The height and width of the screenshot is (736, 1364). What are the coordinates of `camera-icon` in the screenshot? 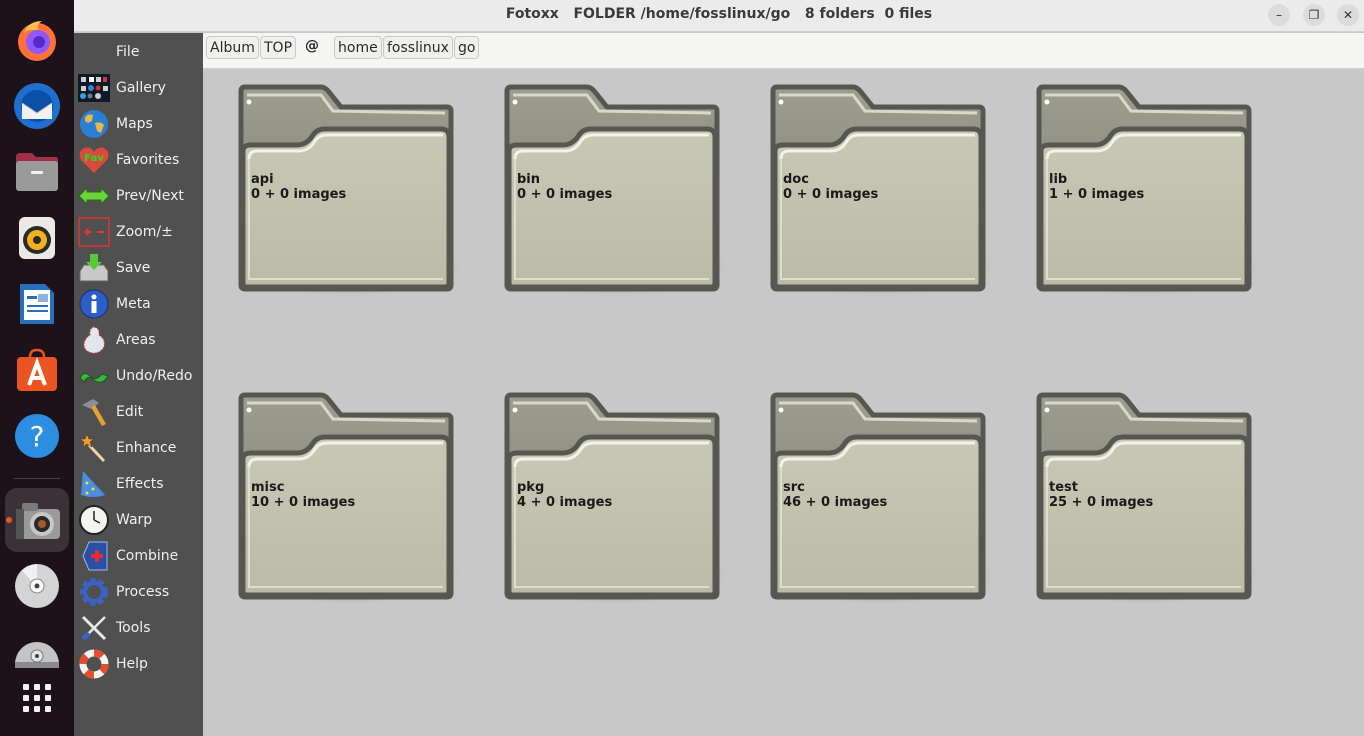 It's located at (38, 521).